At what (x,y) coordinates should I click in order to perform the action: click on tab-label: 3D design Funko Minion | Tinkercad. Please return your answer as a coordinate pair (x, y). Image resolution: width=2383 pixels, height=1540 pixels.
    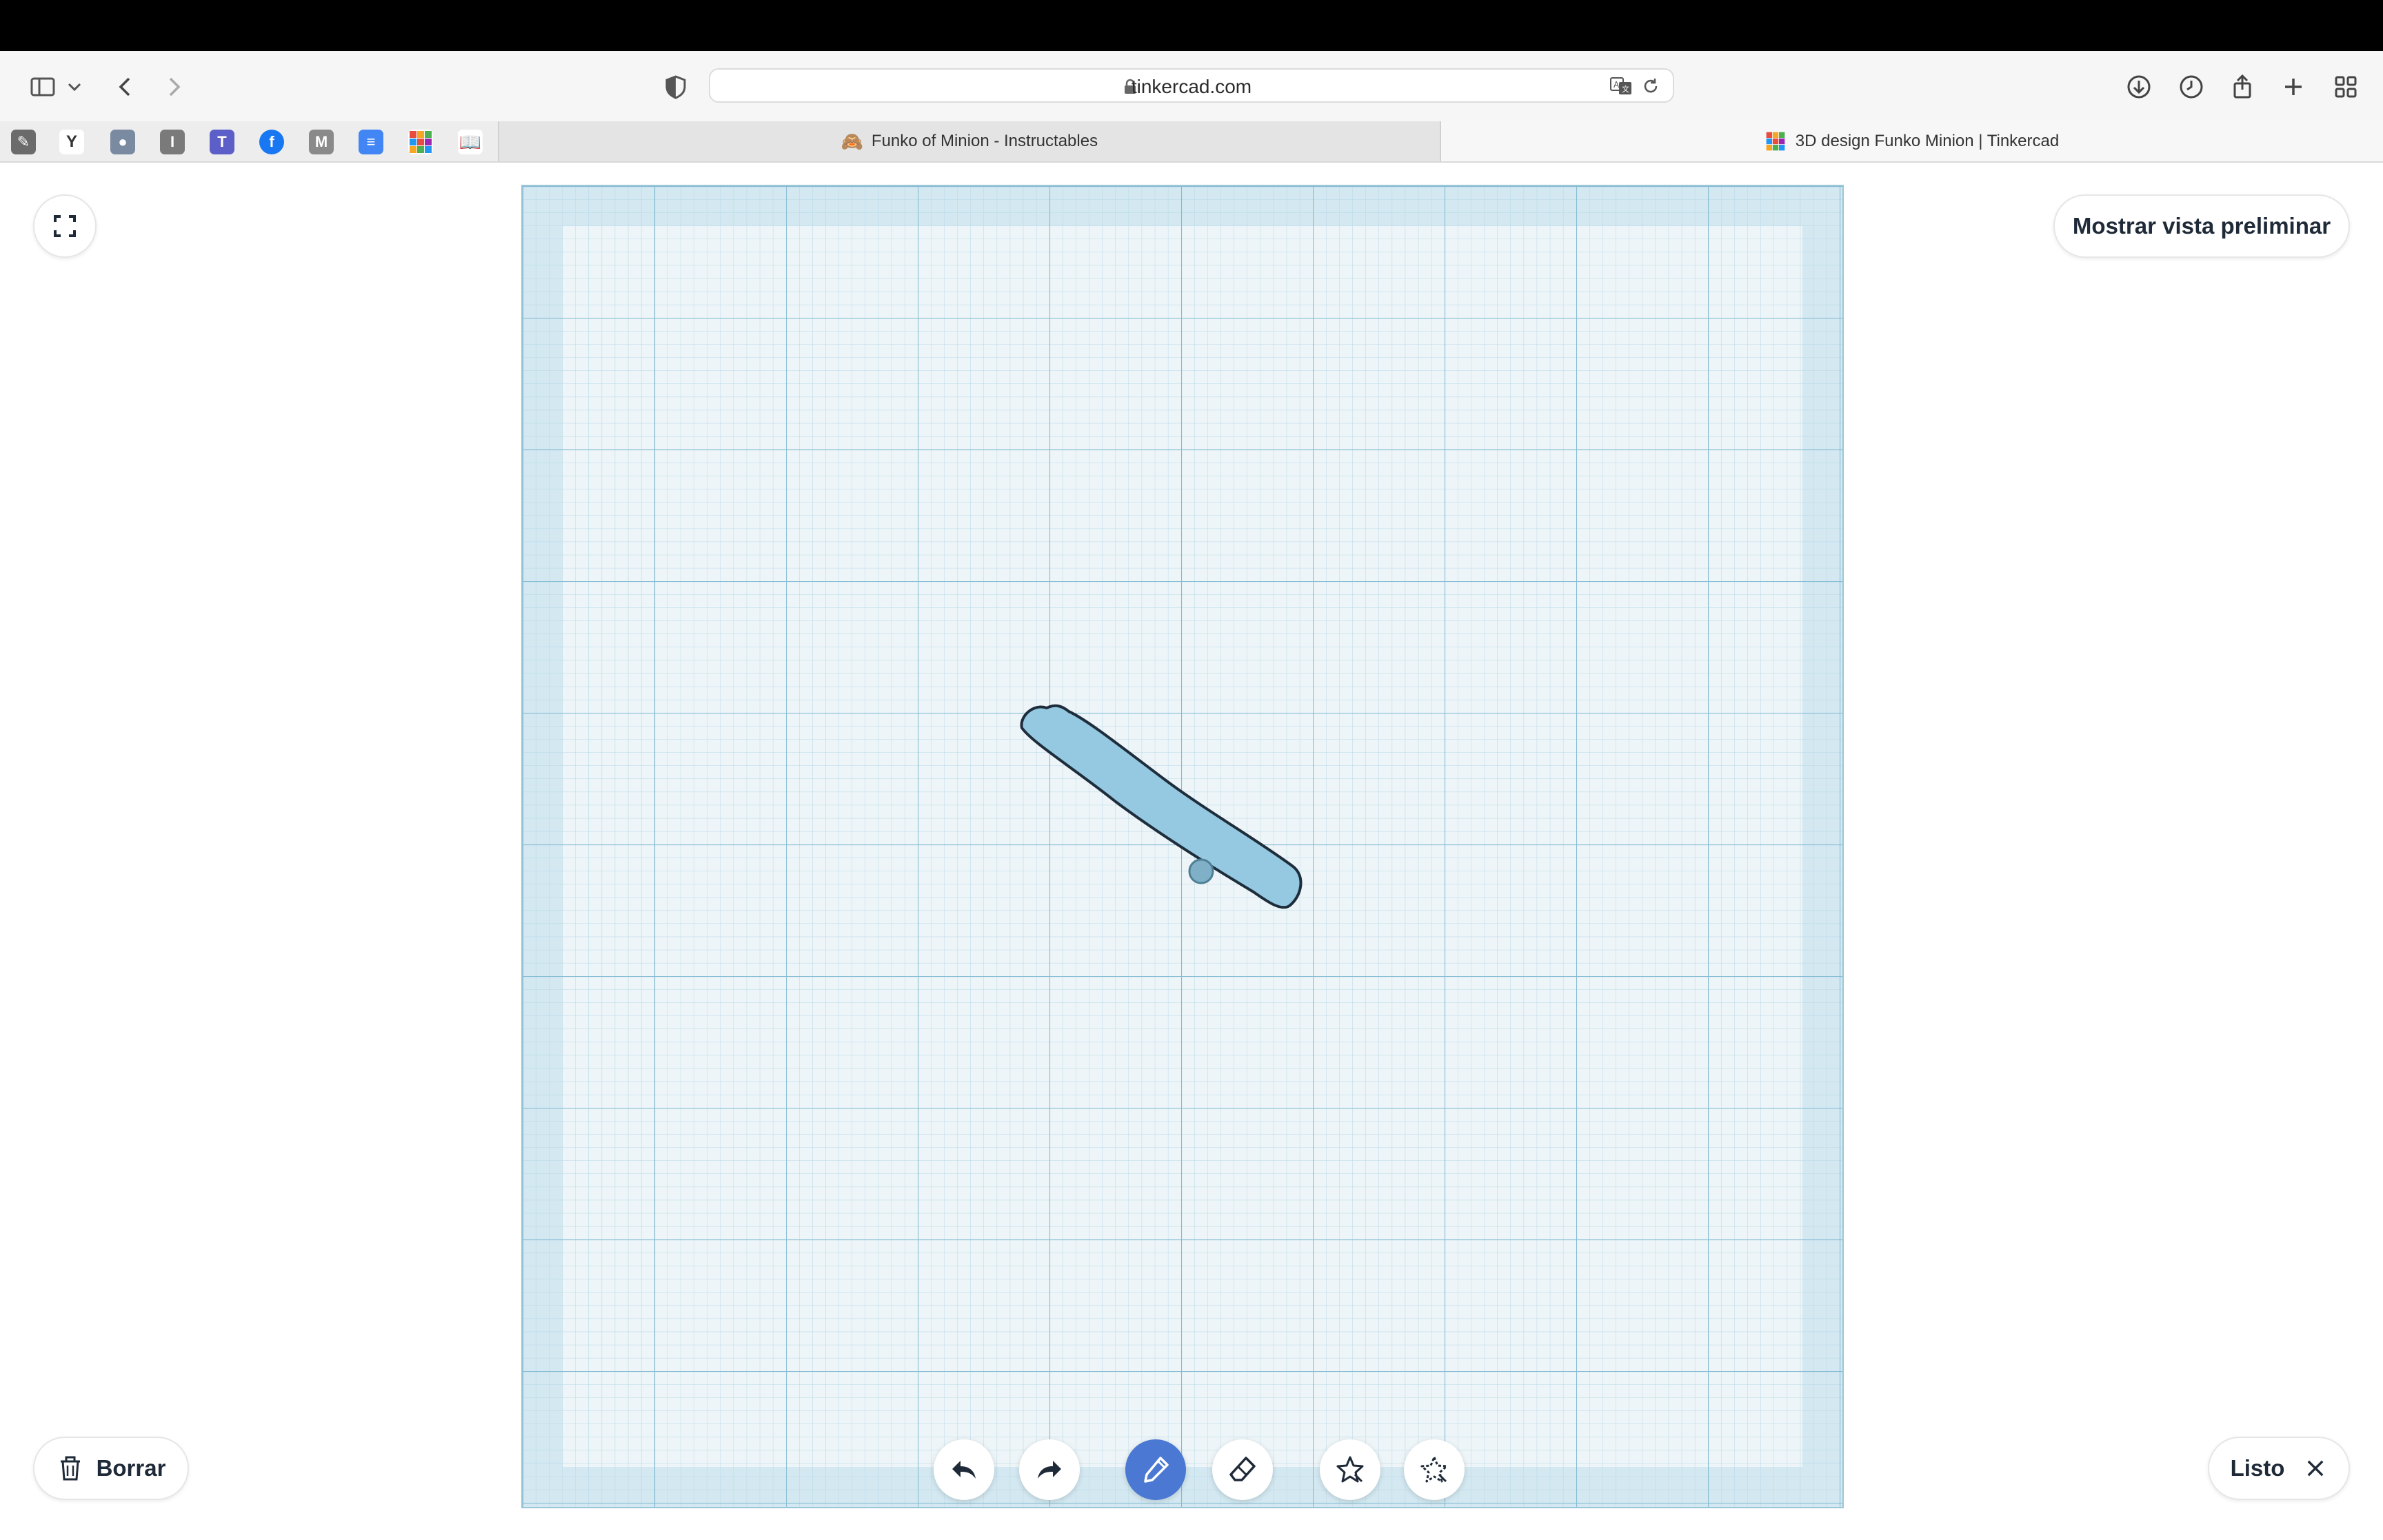
    Looking at the image, I should click on (1927, 141).